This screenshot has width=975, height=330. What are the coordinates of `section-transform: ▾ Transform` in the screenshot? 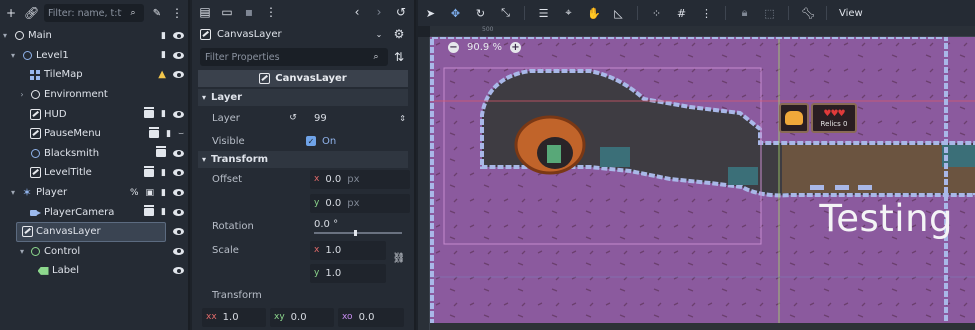 It's located at (303, 159).